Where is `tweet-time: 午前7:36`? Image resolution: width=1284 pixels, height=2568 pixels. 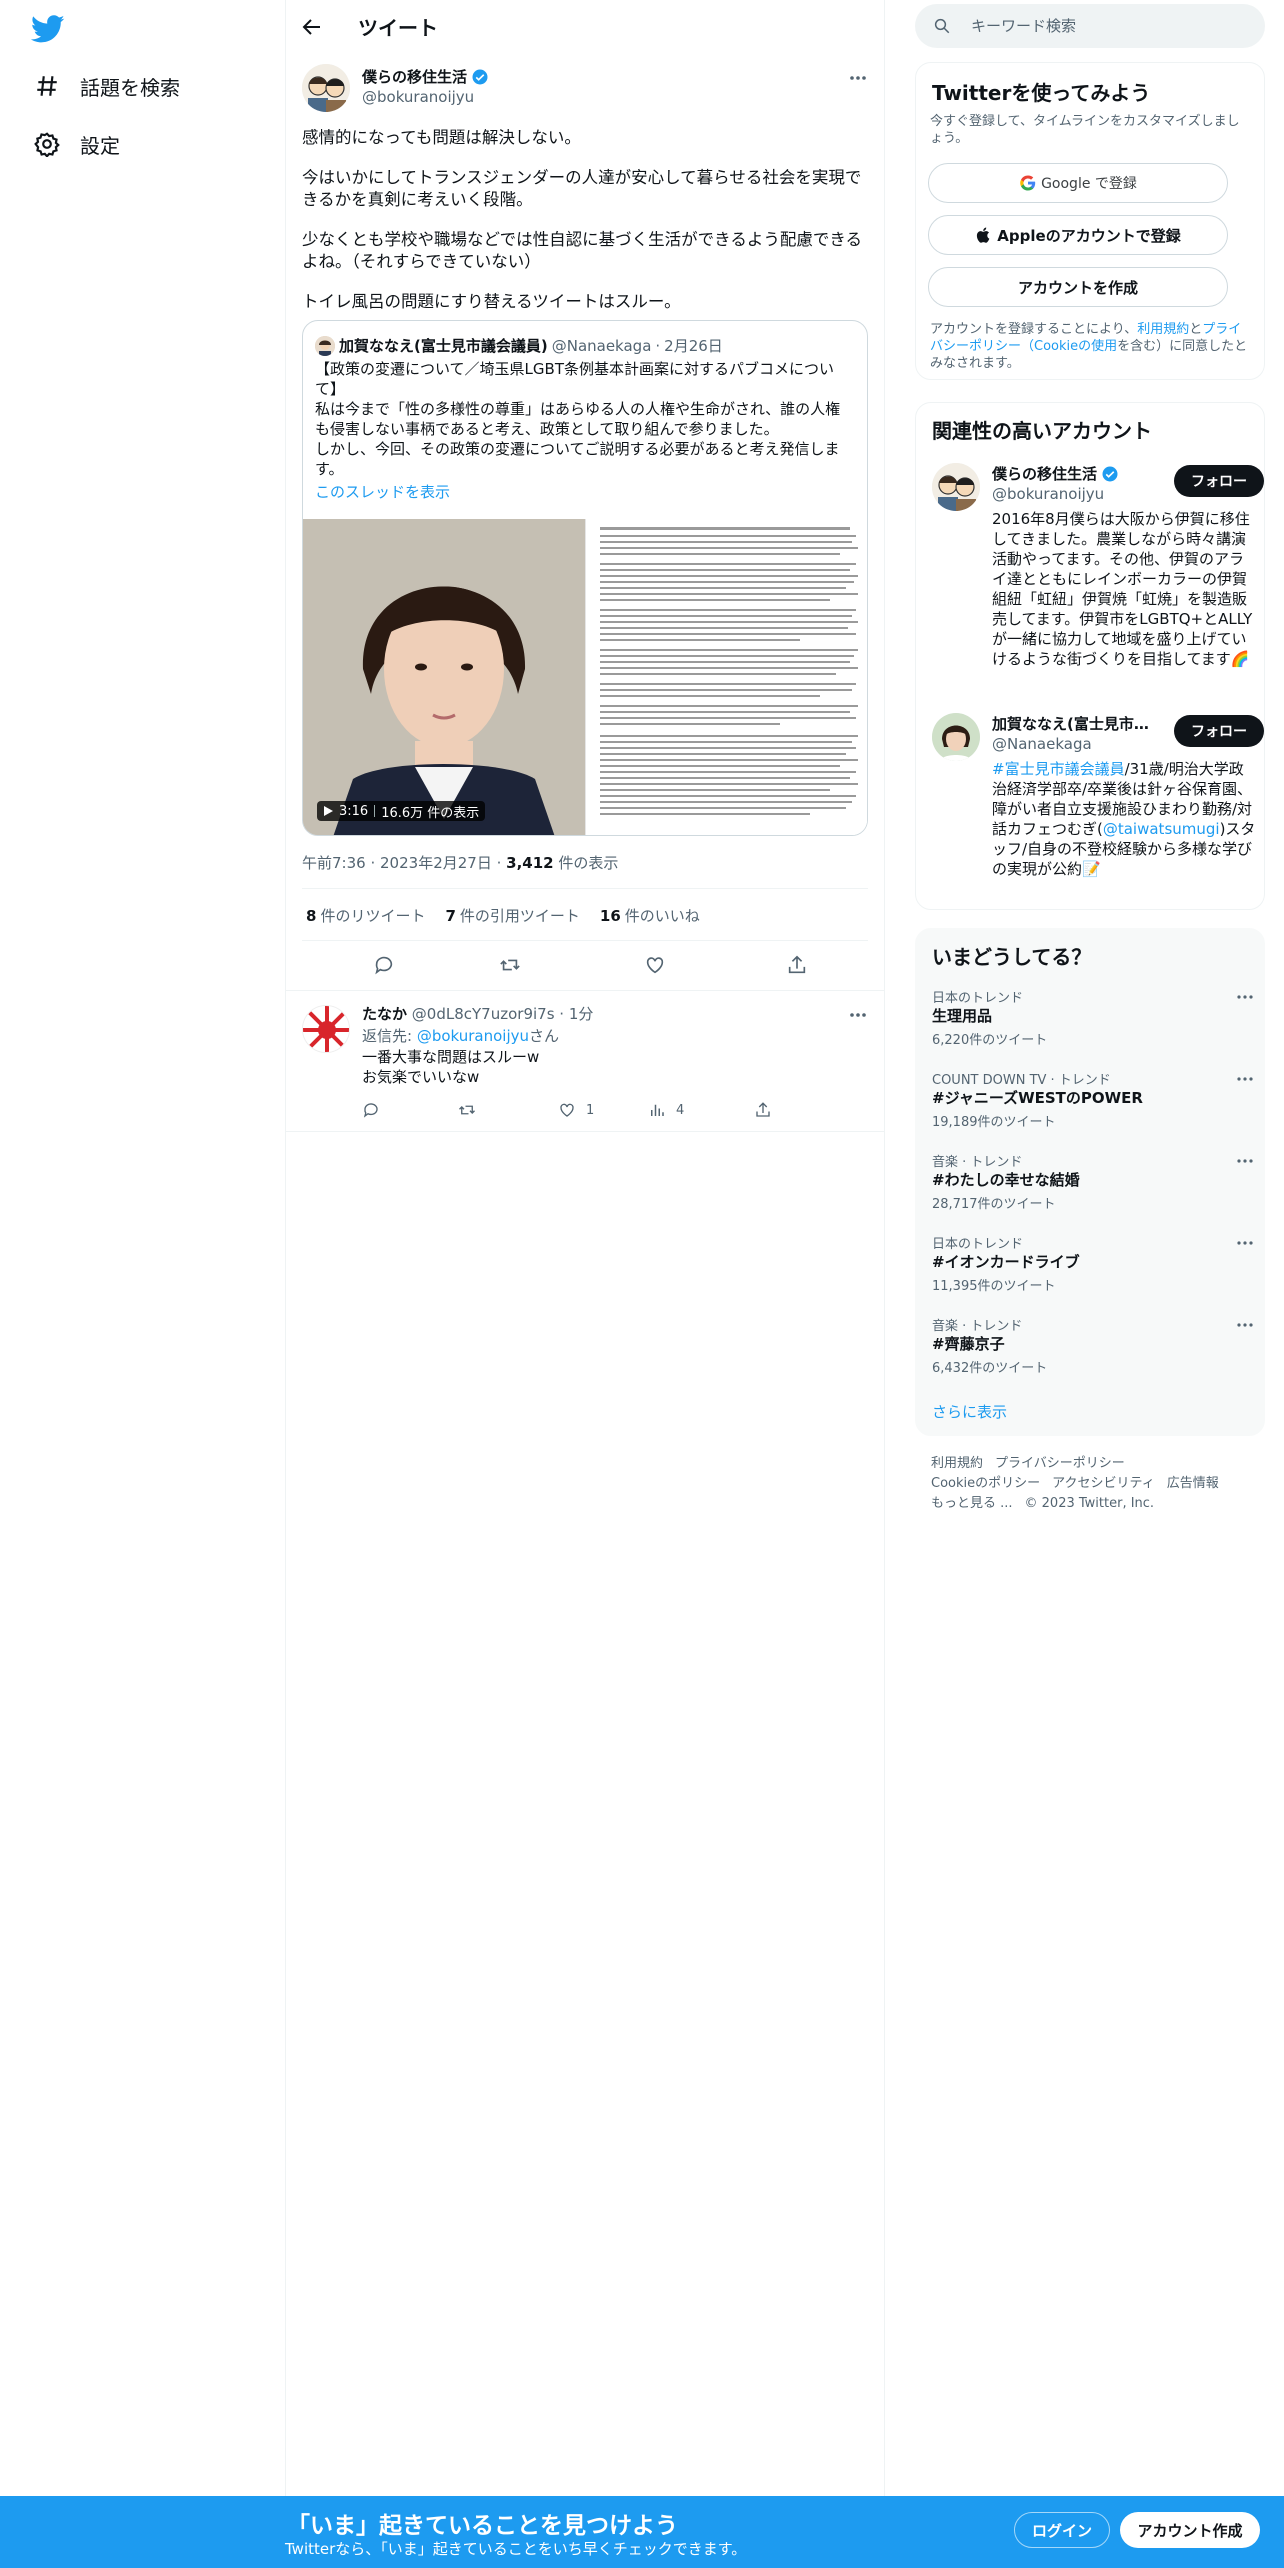
tweet-time: 午前7:36 is located at coordinates (334, 863).